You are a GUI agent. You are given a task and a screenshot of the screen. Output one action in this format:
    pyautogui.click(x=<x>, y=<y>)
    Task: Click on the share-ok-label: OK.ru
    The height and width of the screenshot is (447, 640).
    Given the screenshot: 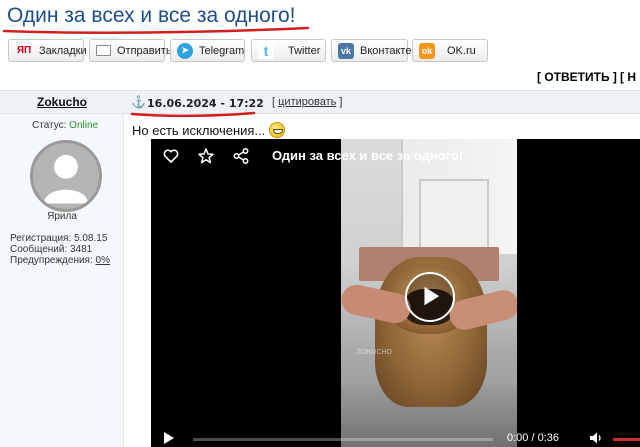 What is the action you would take?
    pyautogui.click(x=461, y=50)
    